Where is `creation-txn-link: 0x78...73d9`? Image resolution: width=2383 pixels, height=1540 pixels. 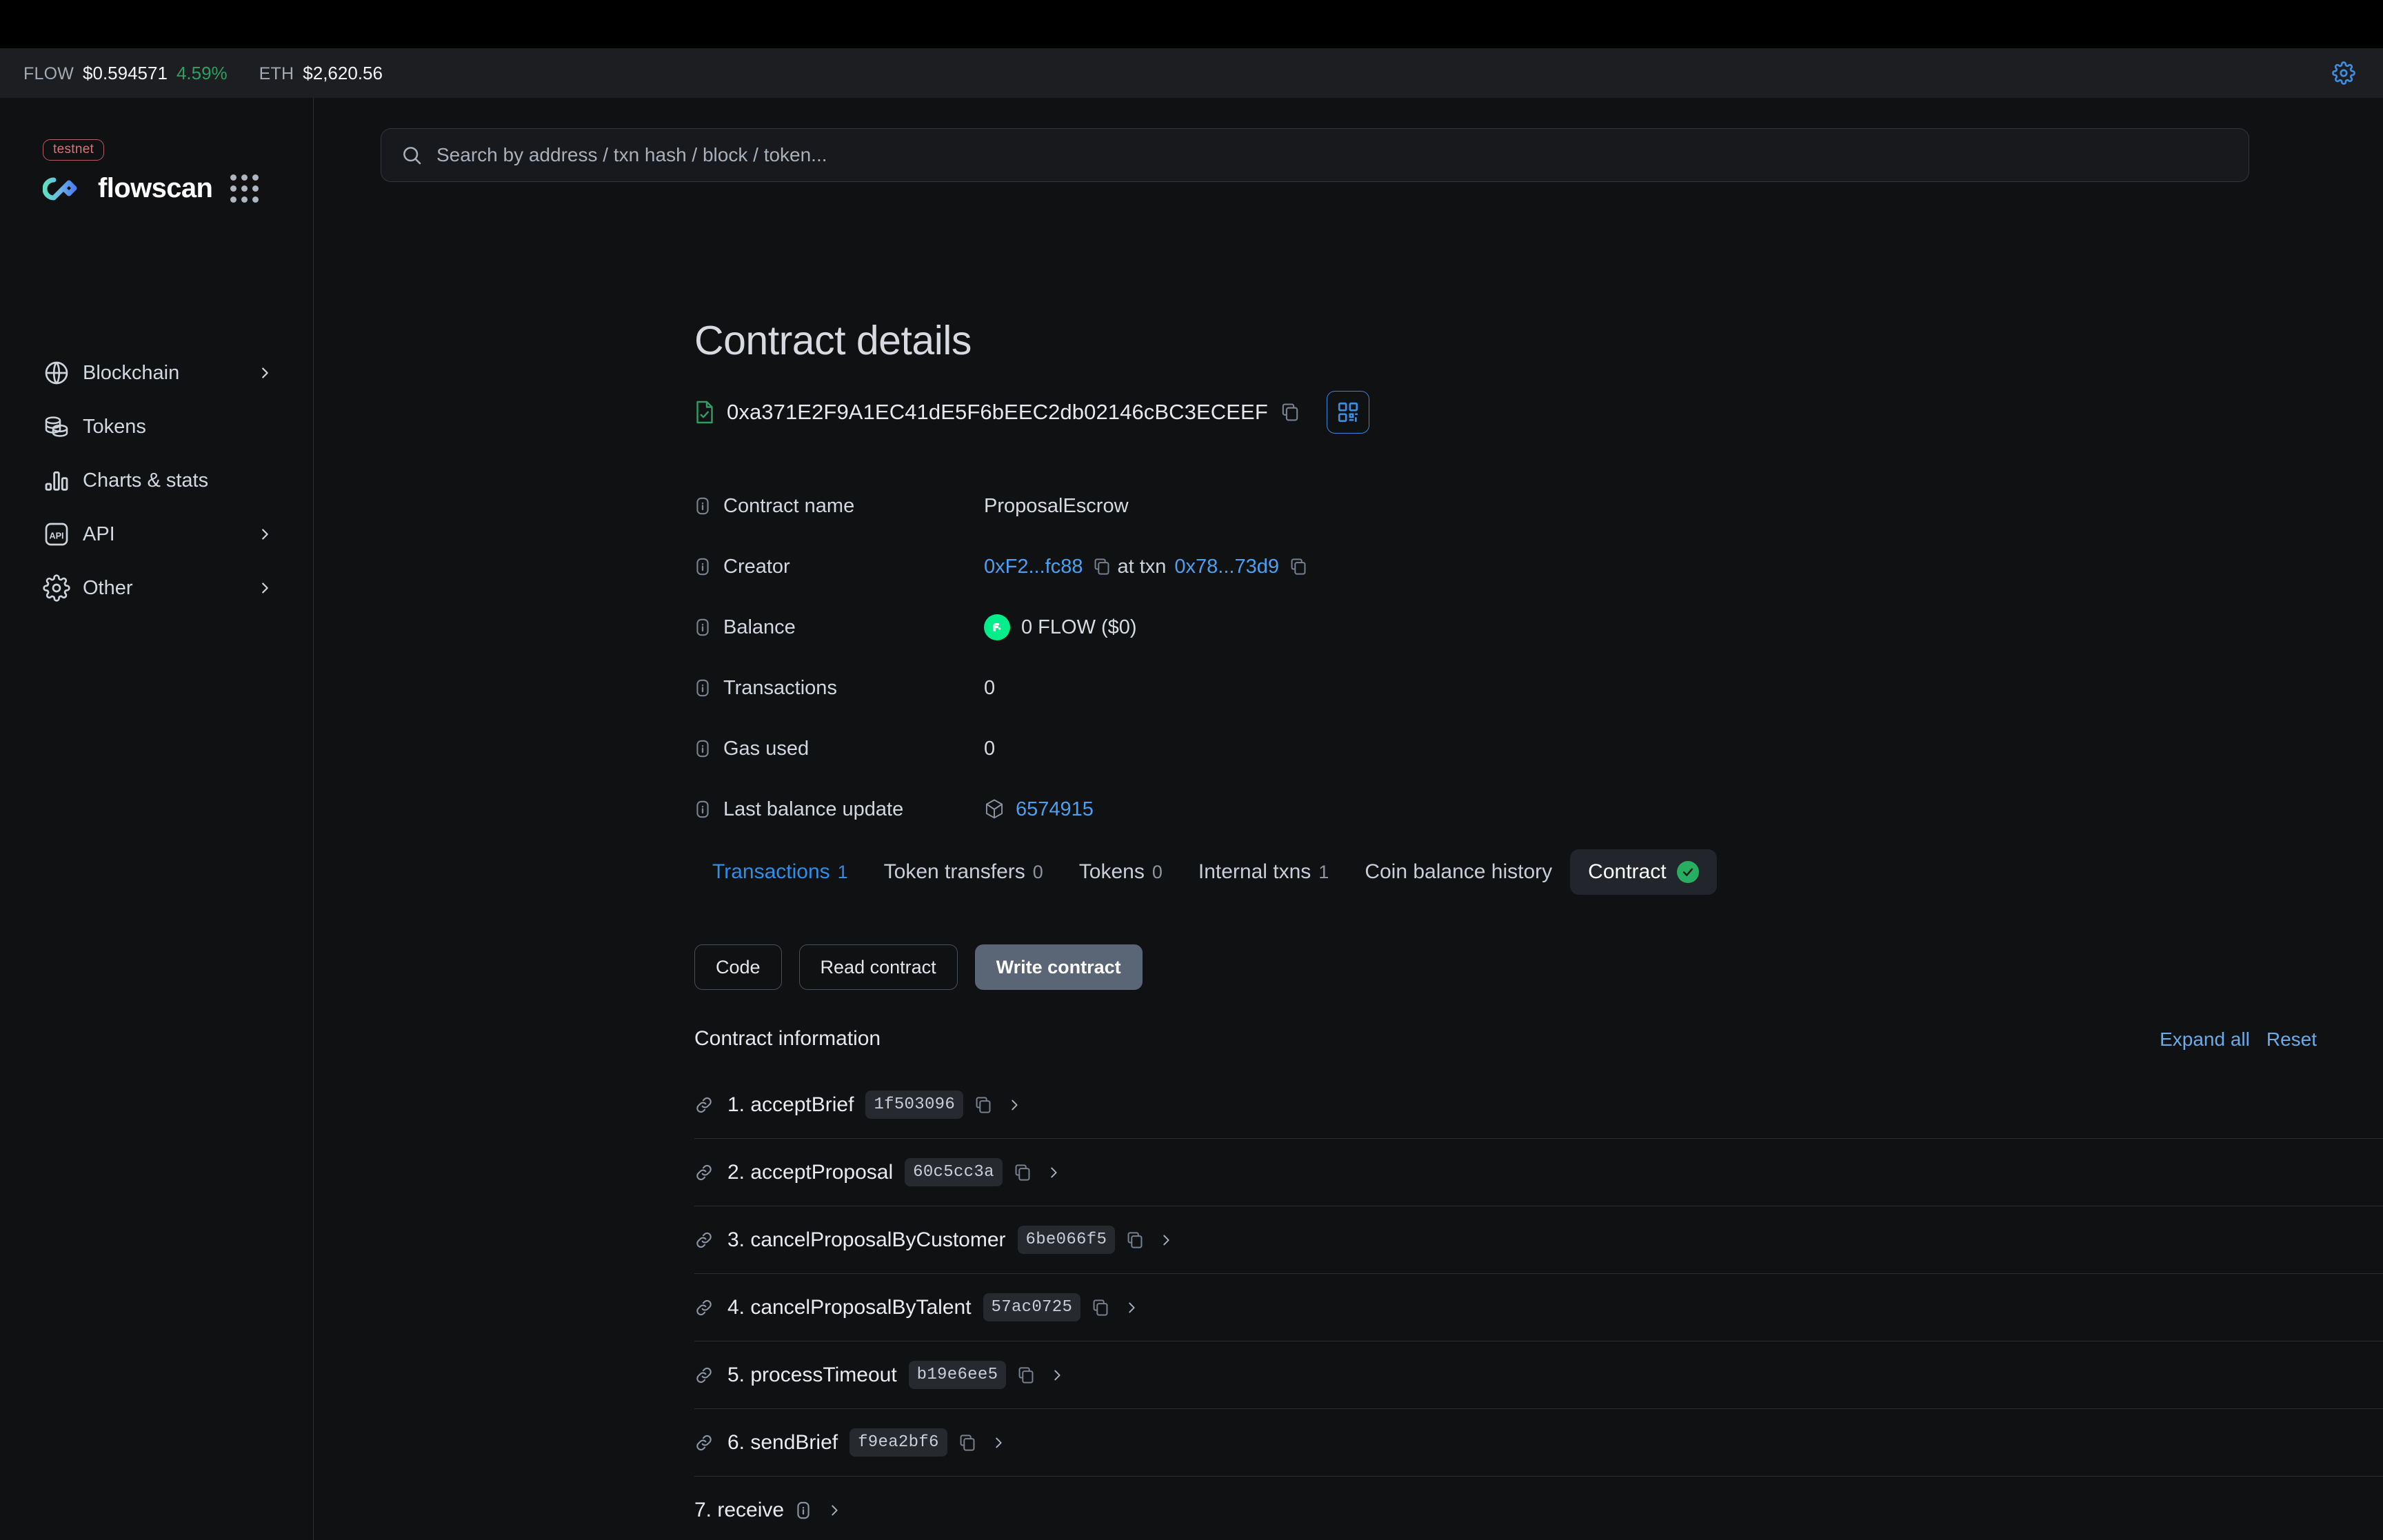 creation-txn-link: 0x78...73d9 is located at coordinates (1226, 567).